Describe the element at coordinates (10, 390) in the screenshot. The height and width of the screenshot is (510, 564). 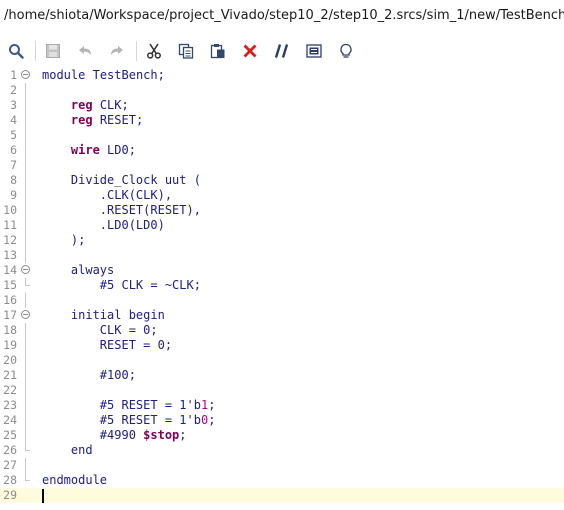
I see `line-number: 22` at that location.